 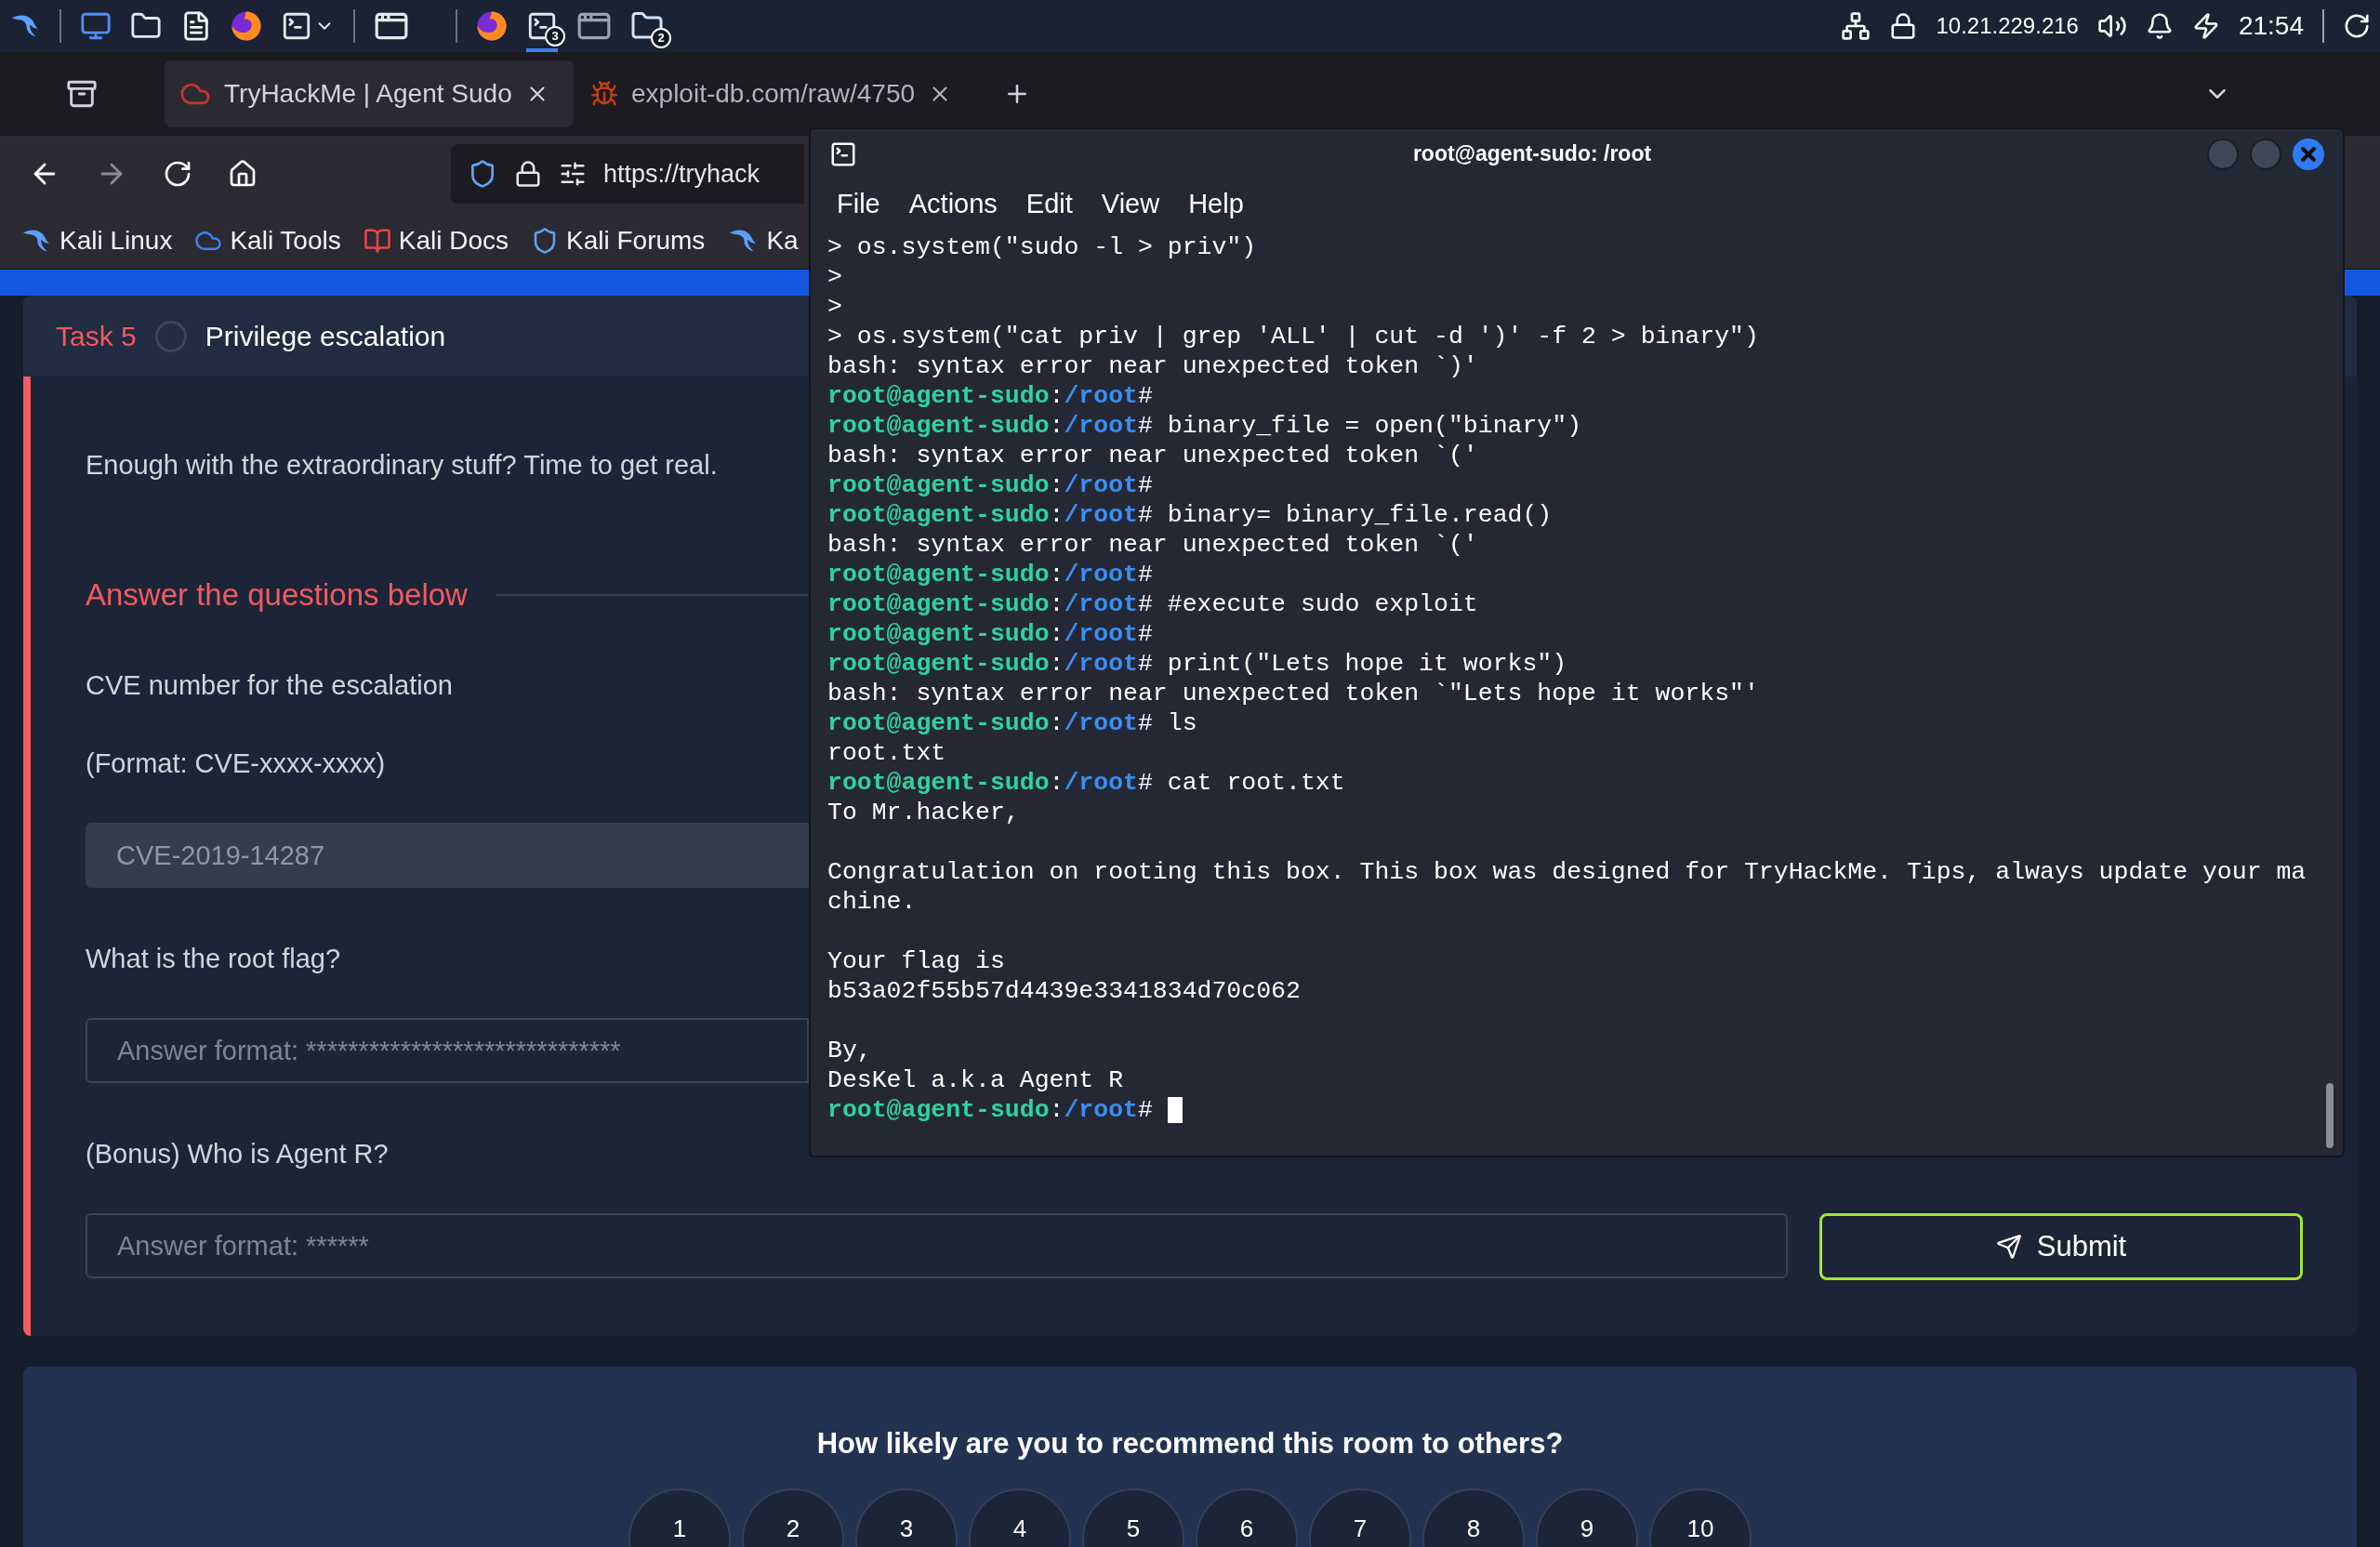 I want to click on rating-option: 10, so click(x=1700, y=1517).